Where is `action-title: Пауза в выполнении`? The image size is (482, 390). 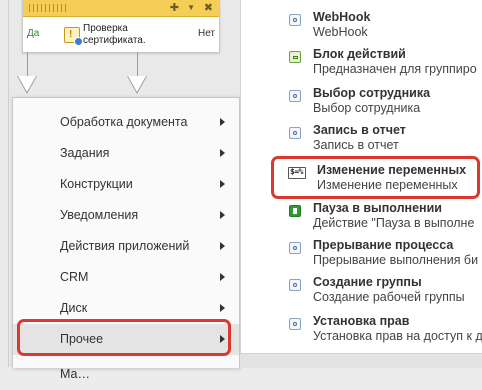 action-title: Пауза в выполнении is located at coordinates (377, 208).